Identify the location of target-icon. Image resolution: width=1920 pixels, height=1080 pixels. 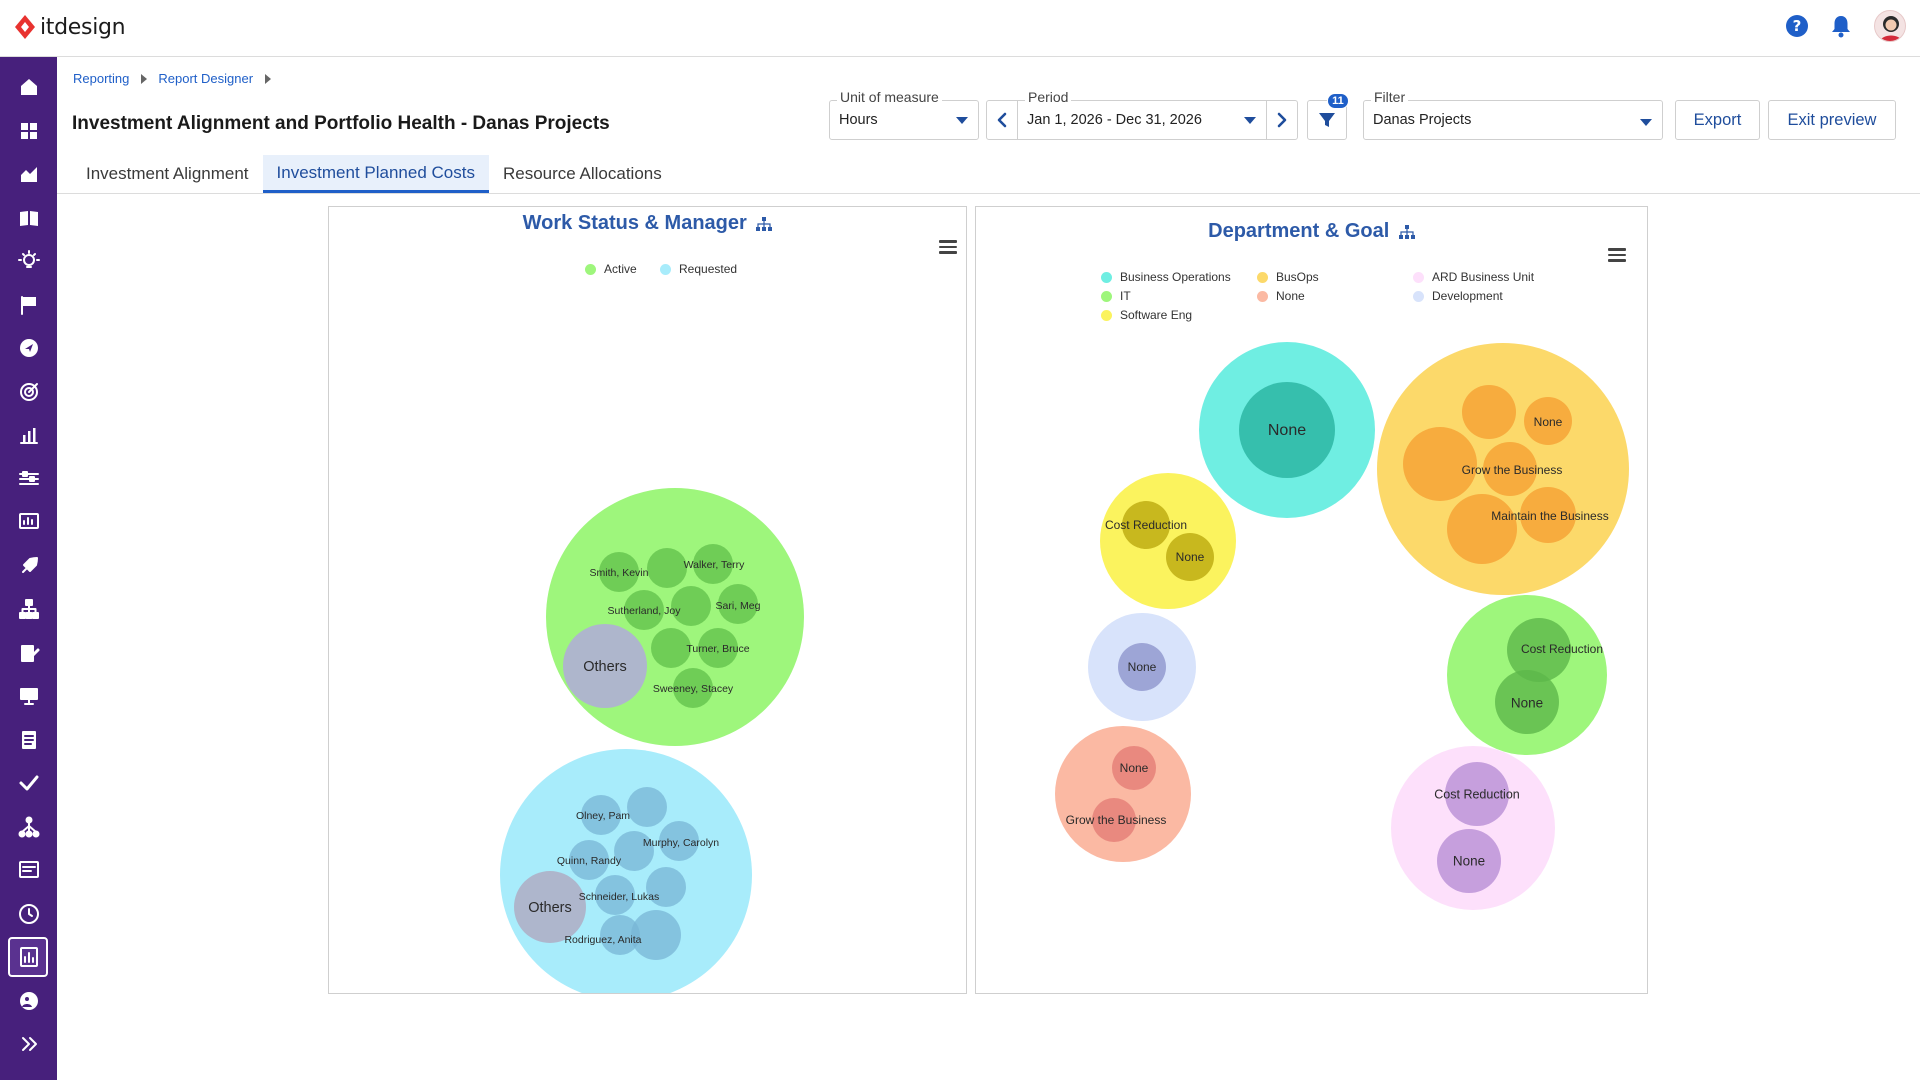
(28, 392).